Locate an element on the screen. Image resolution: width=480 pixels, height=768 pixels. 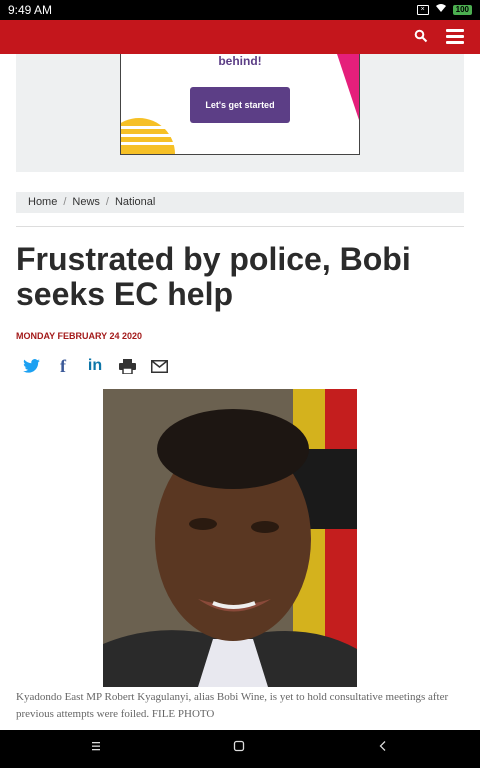
back-icon is located at coordinates (386, 749).